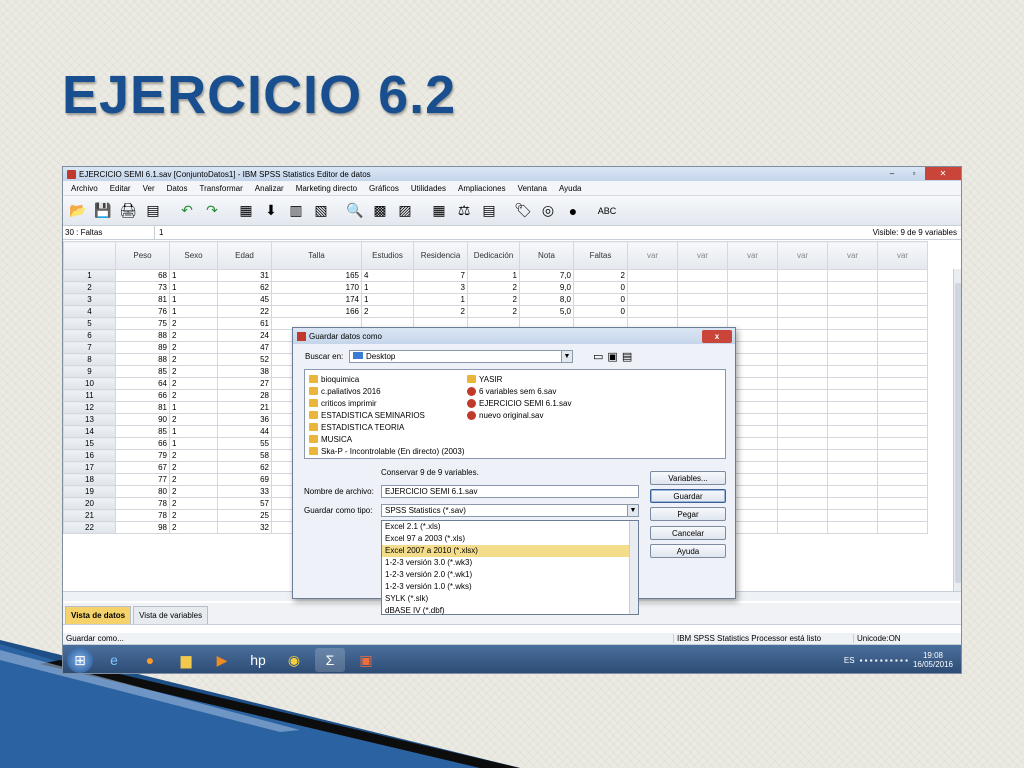 The height and width of the screenshot is (768, 1024). I want to click on list-item-sav-file: EJERCICIO SEMI 6.1.sav, so click(519, 403).